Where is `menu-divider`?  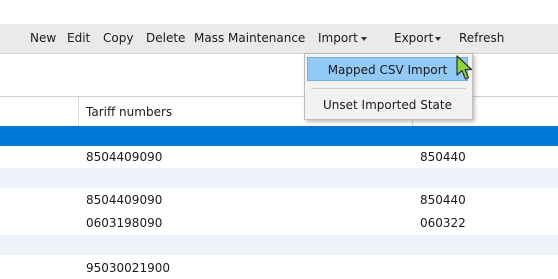
menu-divider is located at coordinates (388, 88).